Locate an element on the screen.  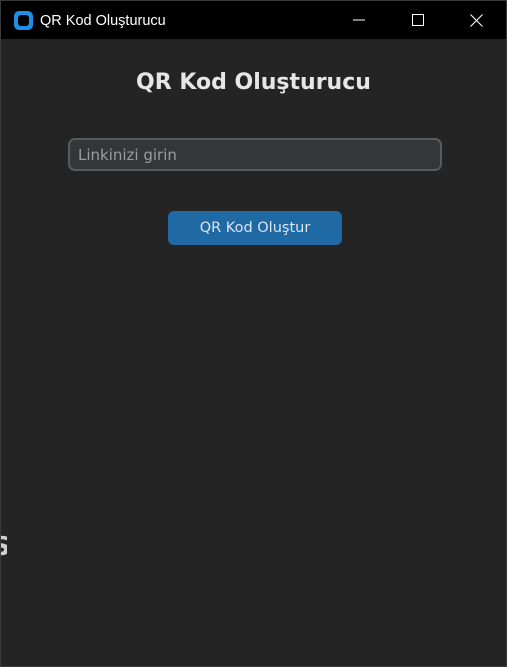
edge-text-glyph: S is located at coordinates (4, 547).